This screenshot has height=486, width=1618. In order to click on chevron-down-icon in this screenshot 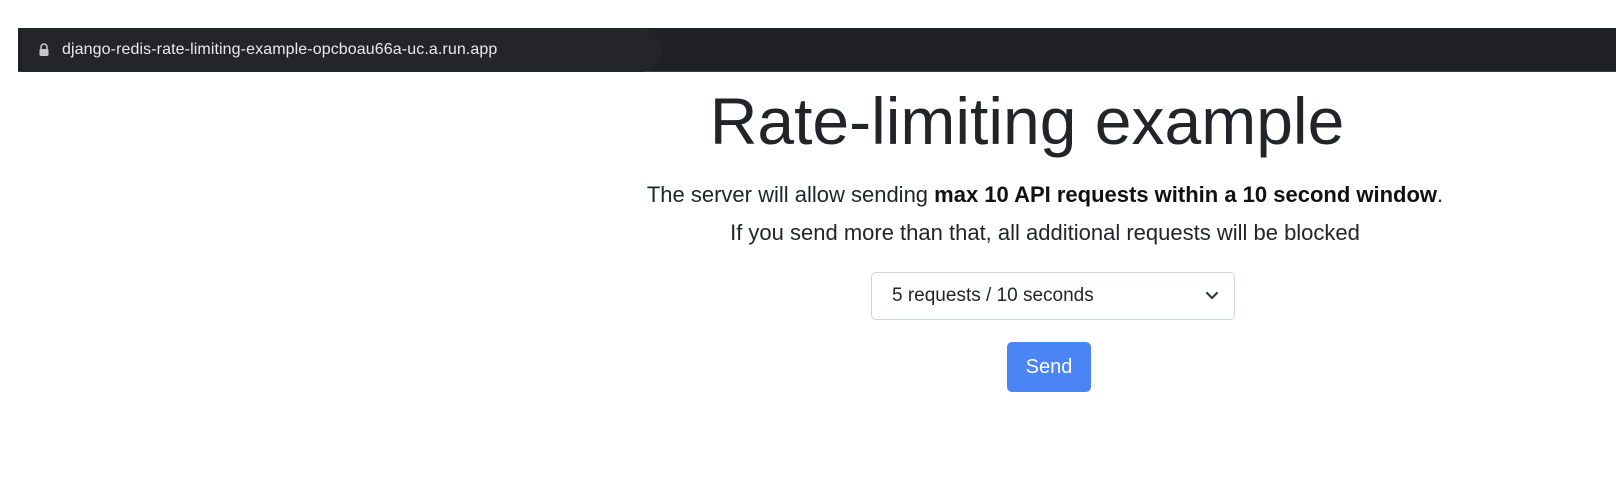, I will do `click(1212, 296)`.